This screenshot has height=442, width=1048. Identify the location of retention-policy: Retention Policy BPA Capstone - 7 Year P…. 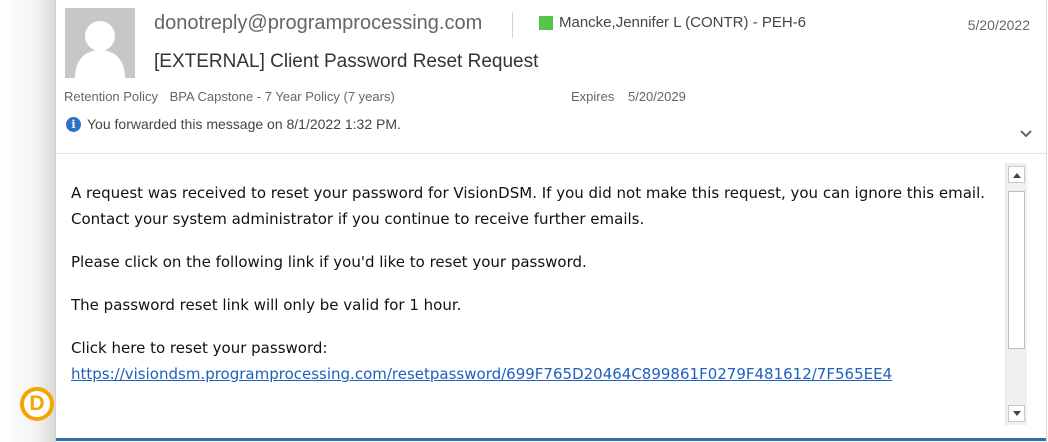
(229, 96).